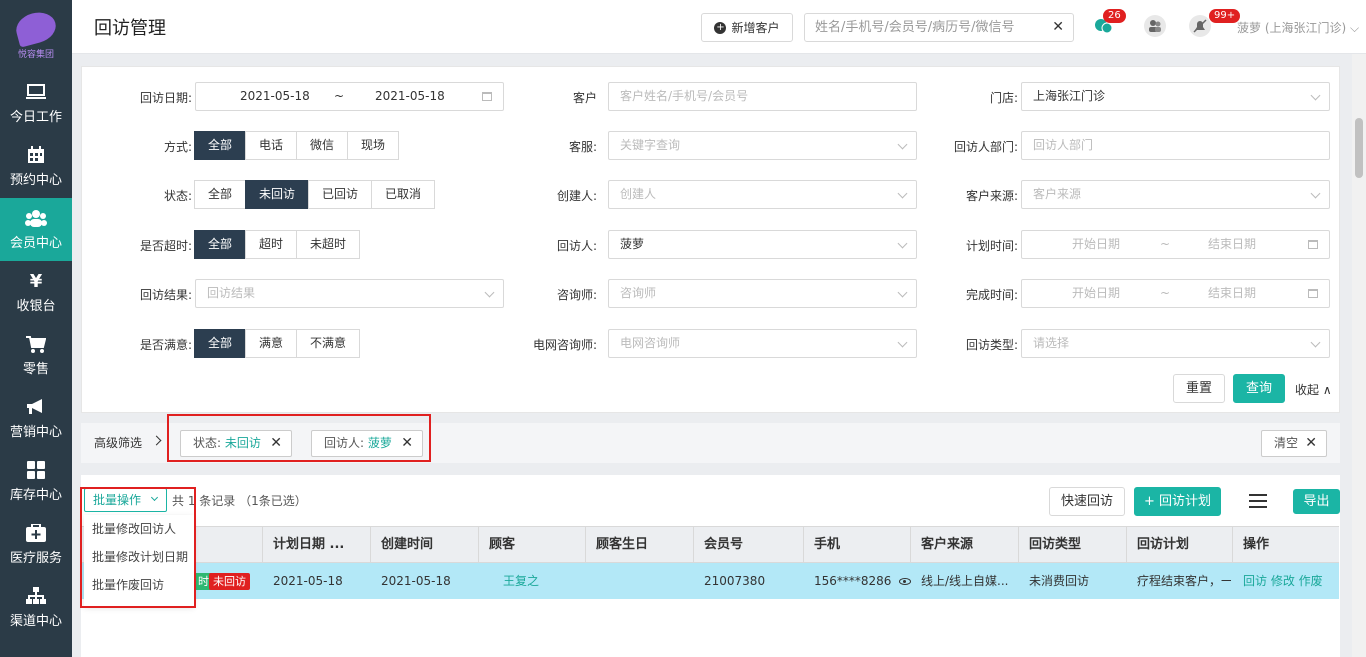 The height and width of the screenshot is (657, 1366). I want to click on service-select: 关键字查询, so click(762, 145).